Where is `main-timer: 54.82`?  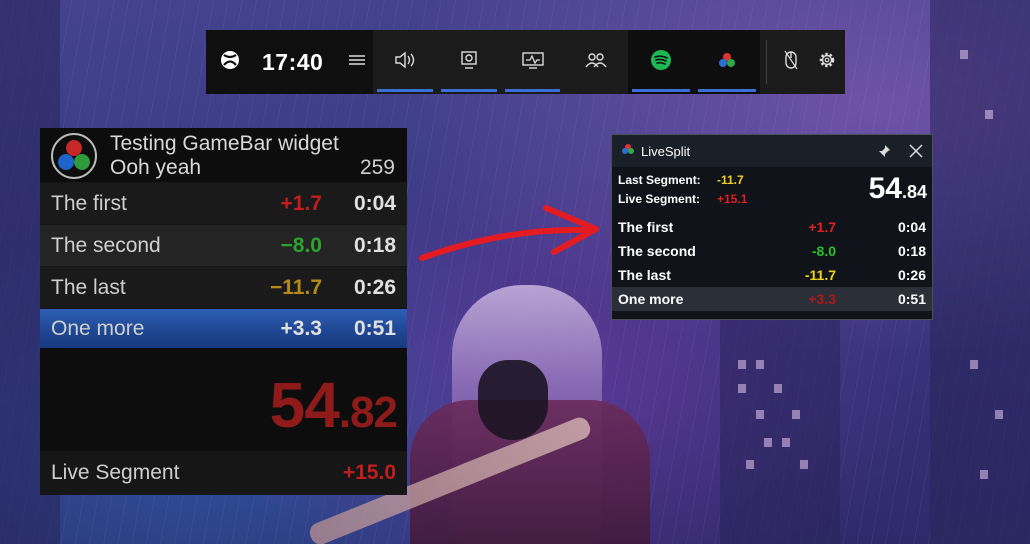
main-timer: 54.82 is located at coordinates (333, 405).